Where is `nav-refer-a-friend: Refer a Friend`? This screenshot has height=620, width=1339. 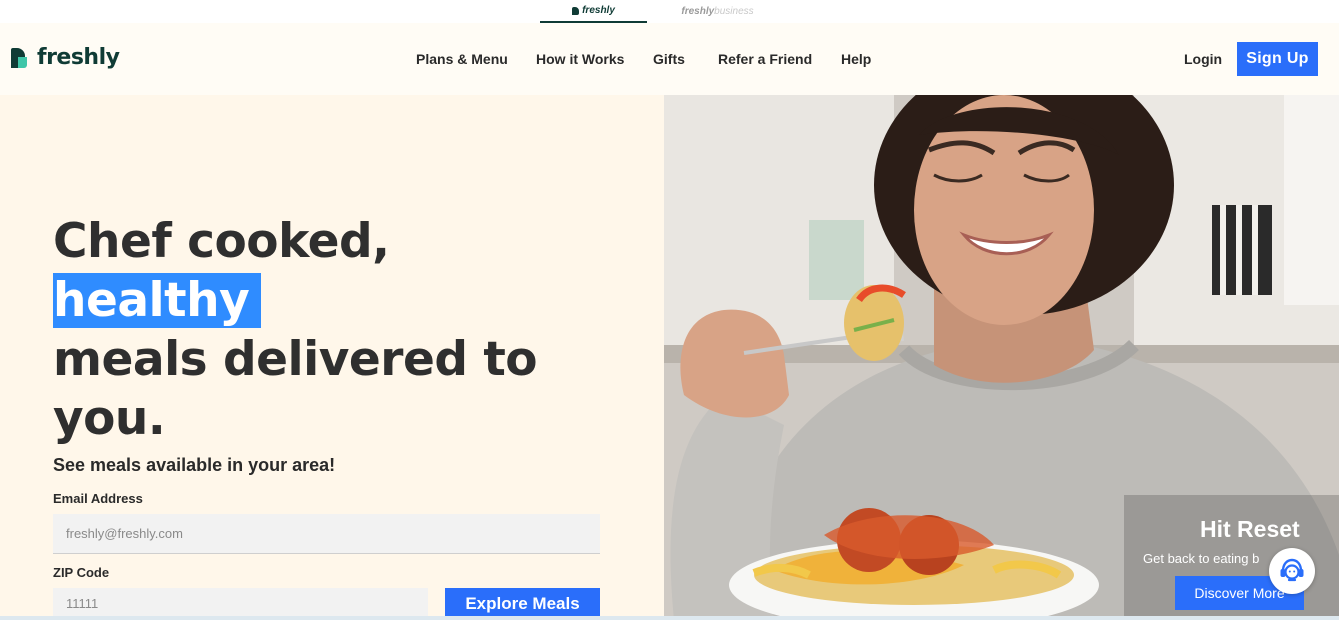
nav-refer-a-friend: Refer a Friend is located at coordinates (765, 59).